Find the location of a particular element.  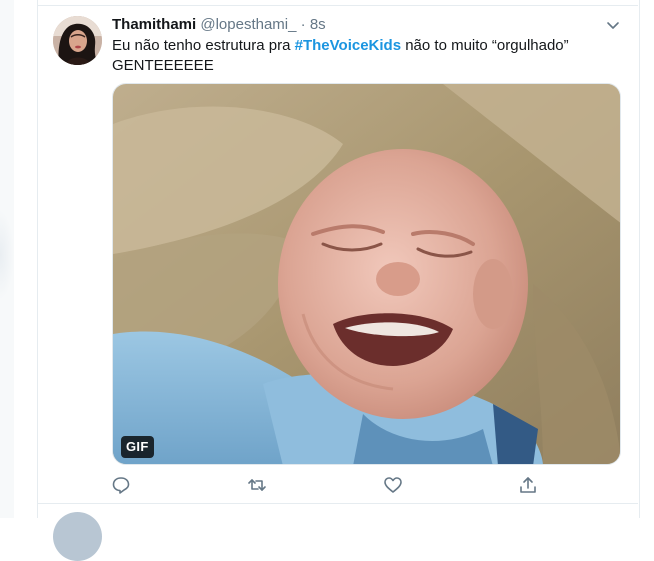

display-name: Thamithami is located at coordinates (154, 24).